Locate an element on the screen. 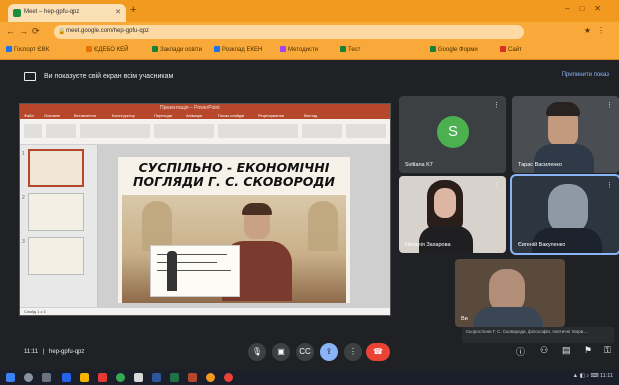 The width and height of the screenshot is (619, 385). participant-name: Євгеній Вакуленко is located at coordinates (542, 245).